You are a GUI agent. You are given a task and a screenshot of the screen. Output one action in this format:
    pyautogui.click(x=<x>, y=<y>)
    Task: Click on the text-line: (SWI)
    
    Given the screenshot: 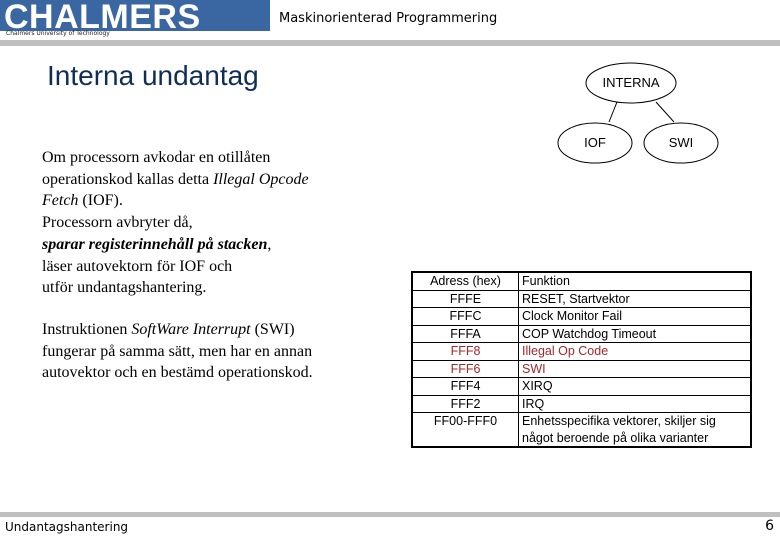 What is the action you would take?
    pyautogui.click(x=272, y=329)
    